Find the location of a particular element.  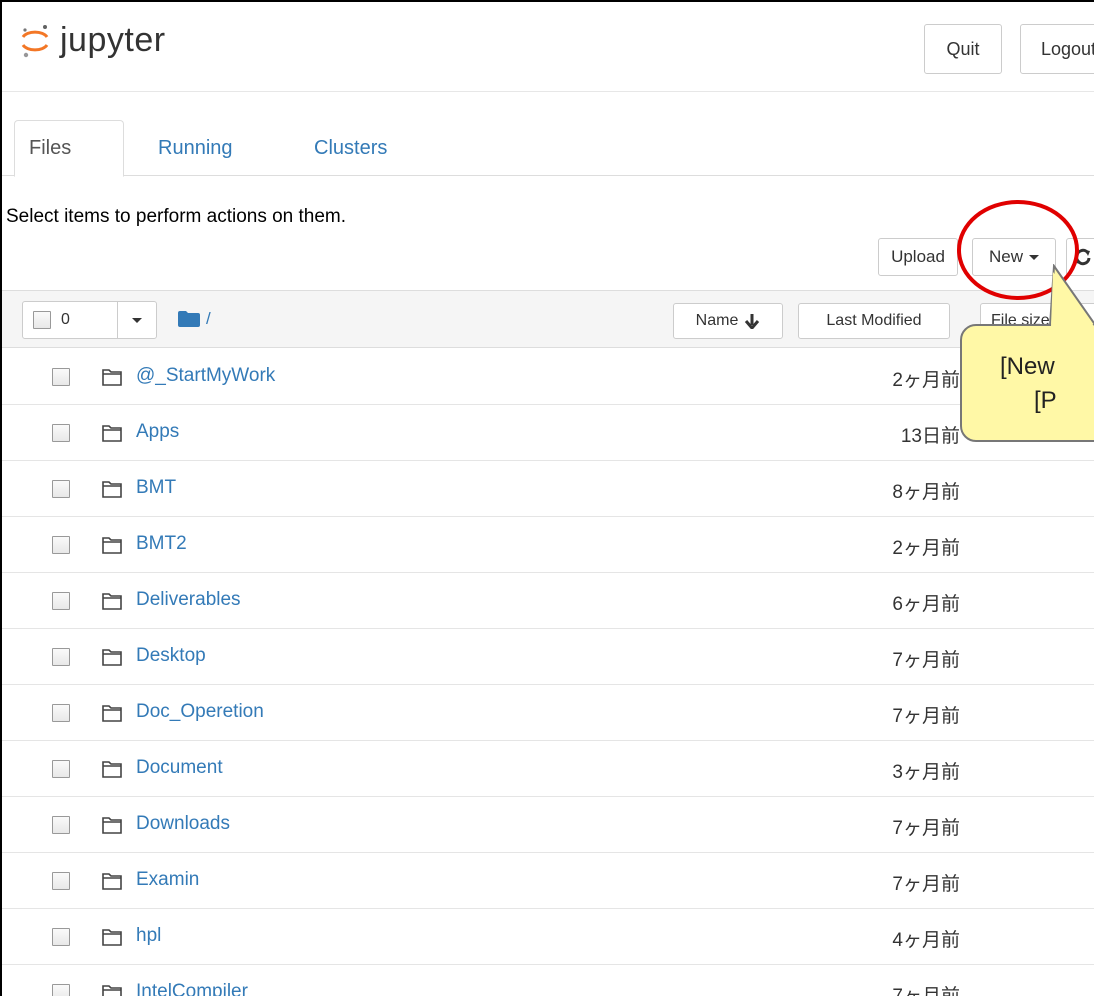

upload-button: Upload is located at coordinates (918, 257).